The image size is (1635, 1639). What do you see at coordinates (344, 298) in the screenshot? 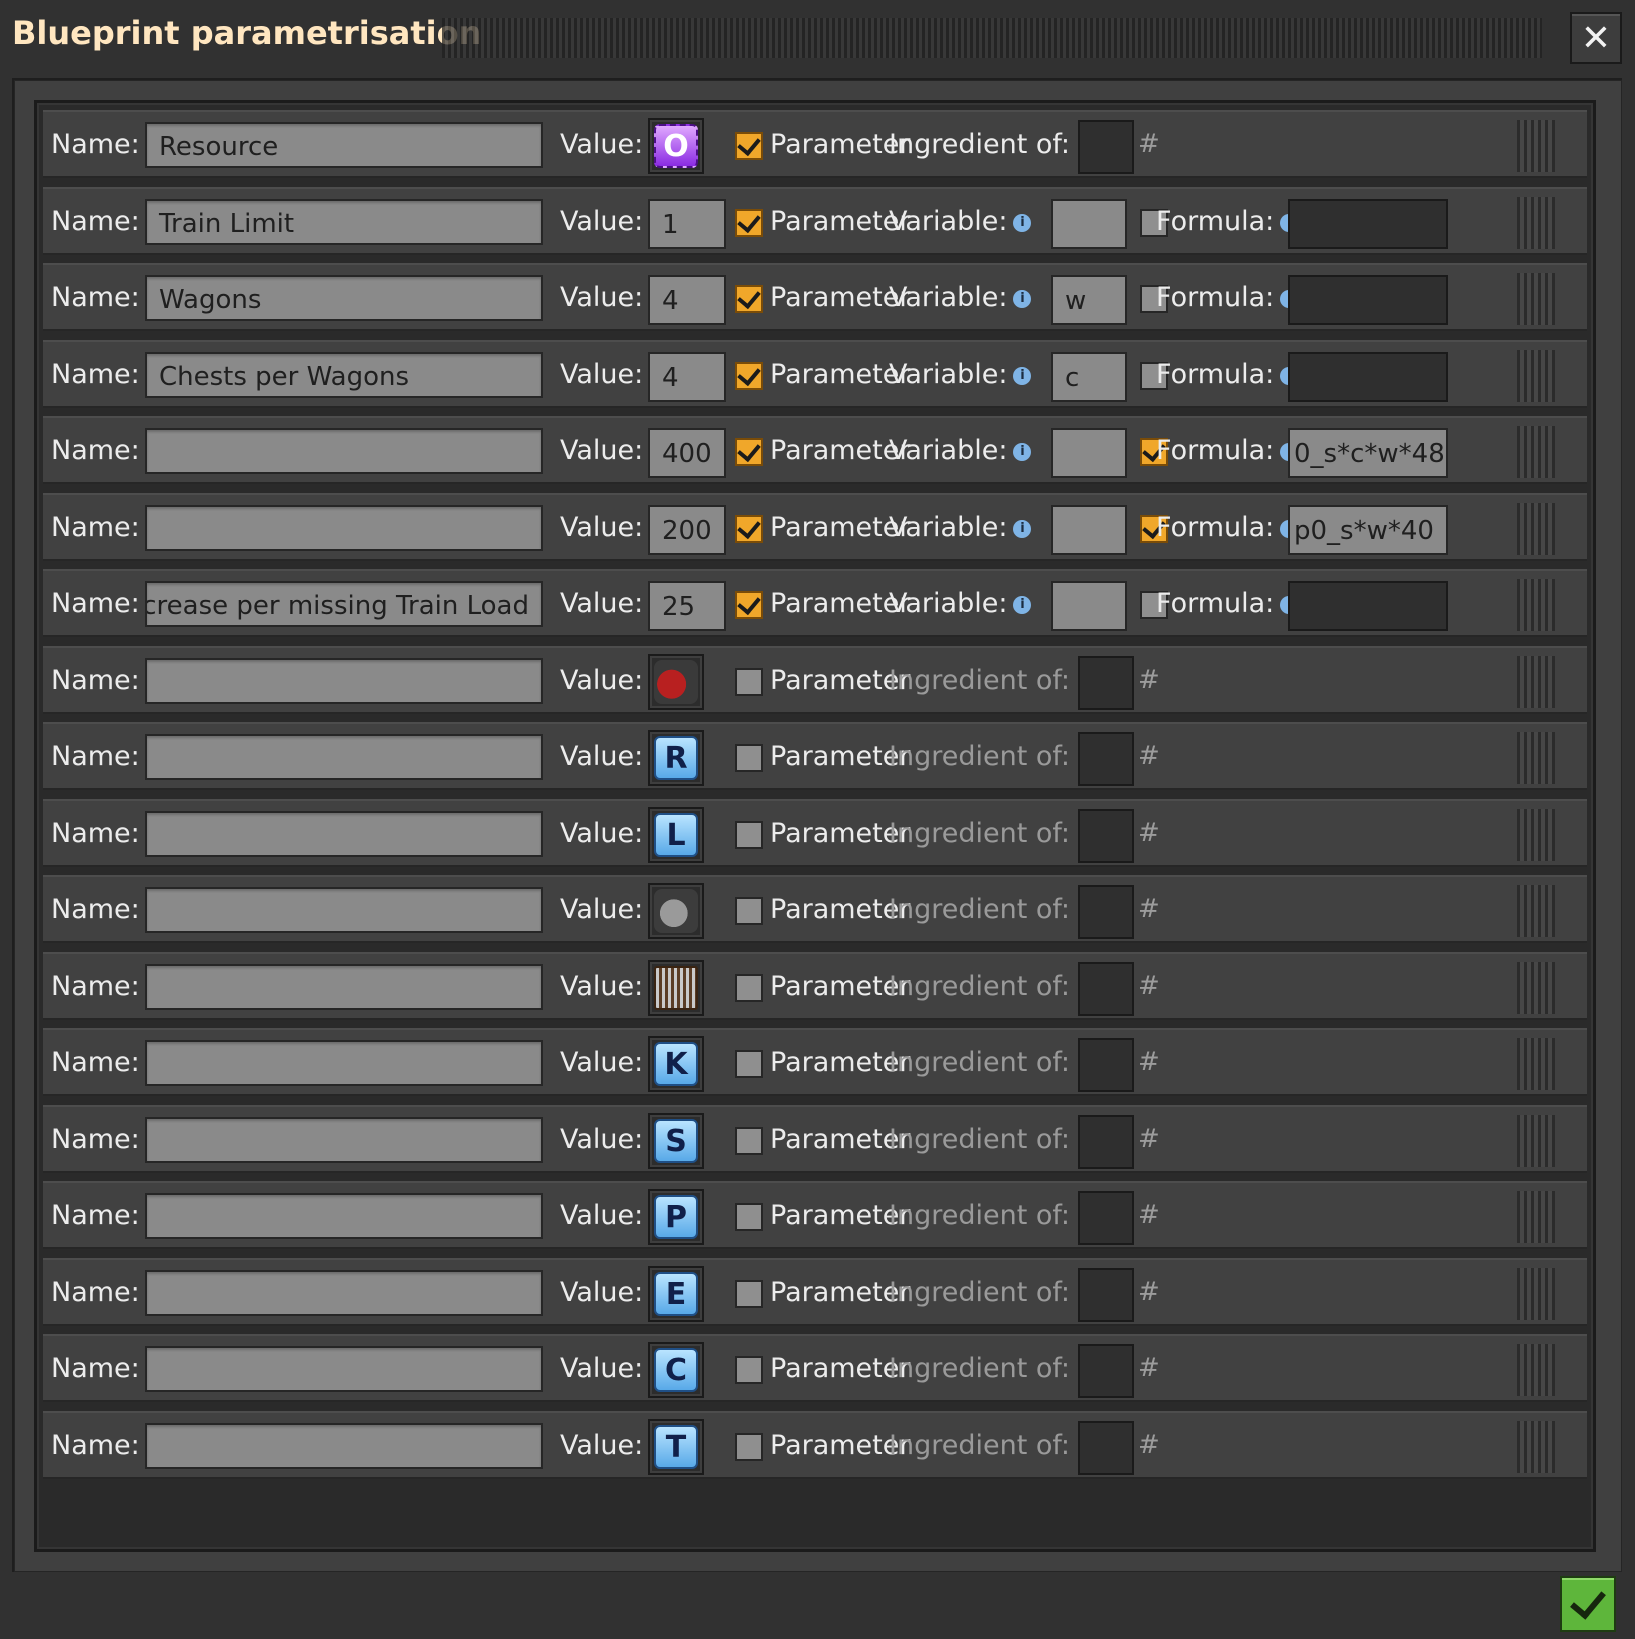
I see `name-input: Wagons` at bounding box center [344, 298].